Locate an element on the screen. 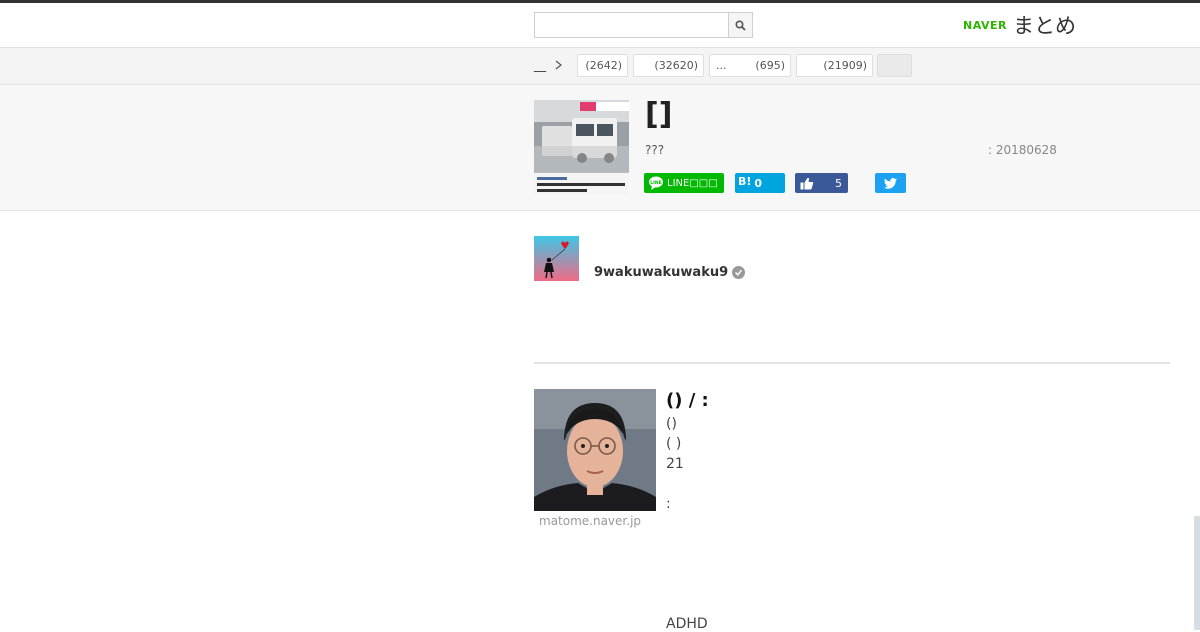 Image resolution: width=1200 pixels, height=632 pixels. category-bar: __ (2642) (32620) ... (695) (21909) is located at coordinates (600, 66).